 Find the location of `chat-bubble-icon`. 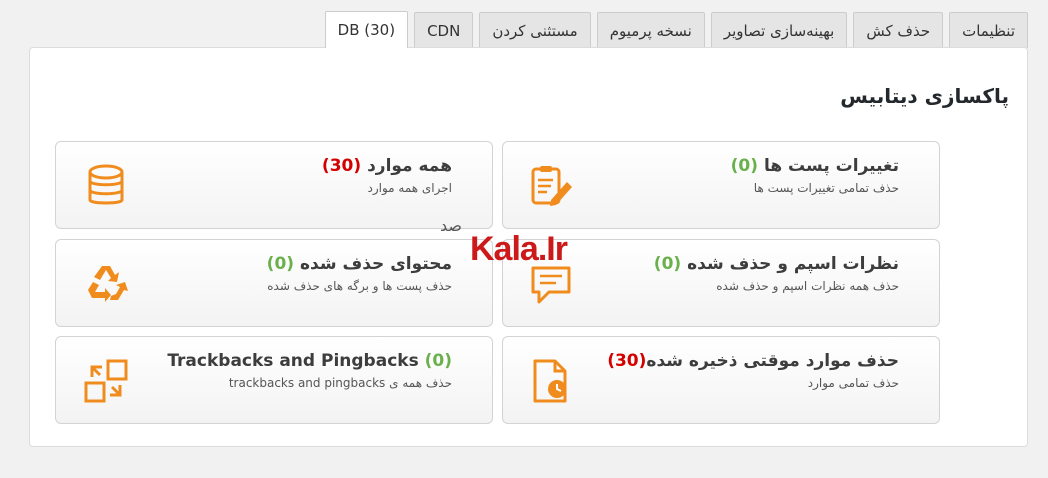

chat-bubble-icon is located at coordinates (551, 285).